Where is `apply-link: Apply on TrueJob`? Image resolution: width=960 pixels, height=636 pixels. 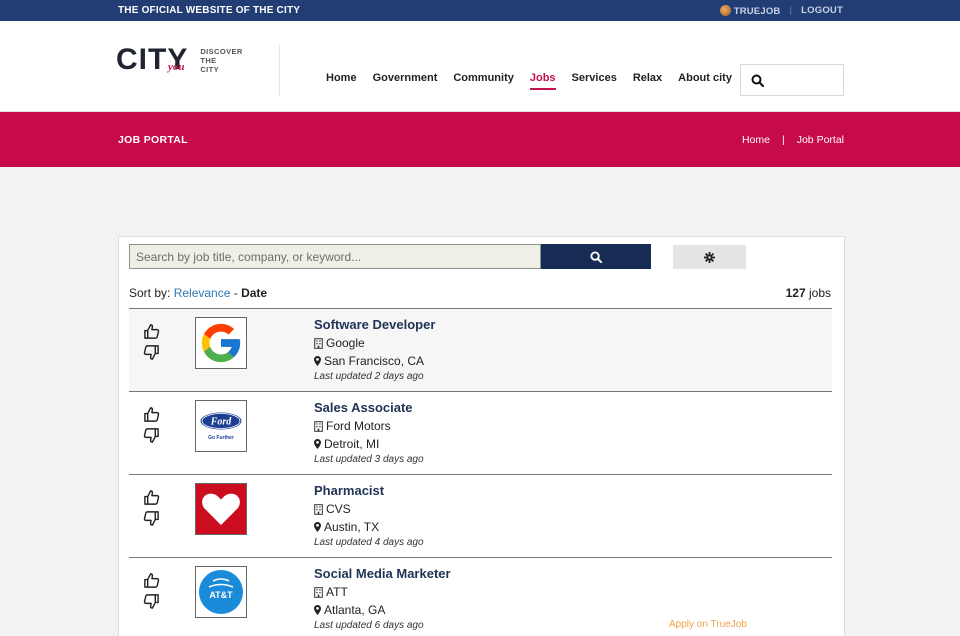 apply-link: Apply on TrueJob is located at coordinates (708, 624).